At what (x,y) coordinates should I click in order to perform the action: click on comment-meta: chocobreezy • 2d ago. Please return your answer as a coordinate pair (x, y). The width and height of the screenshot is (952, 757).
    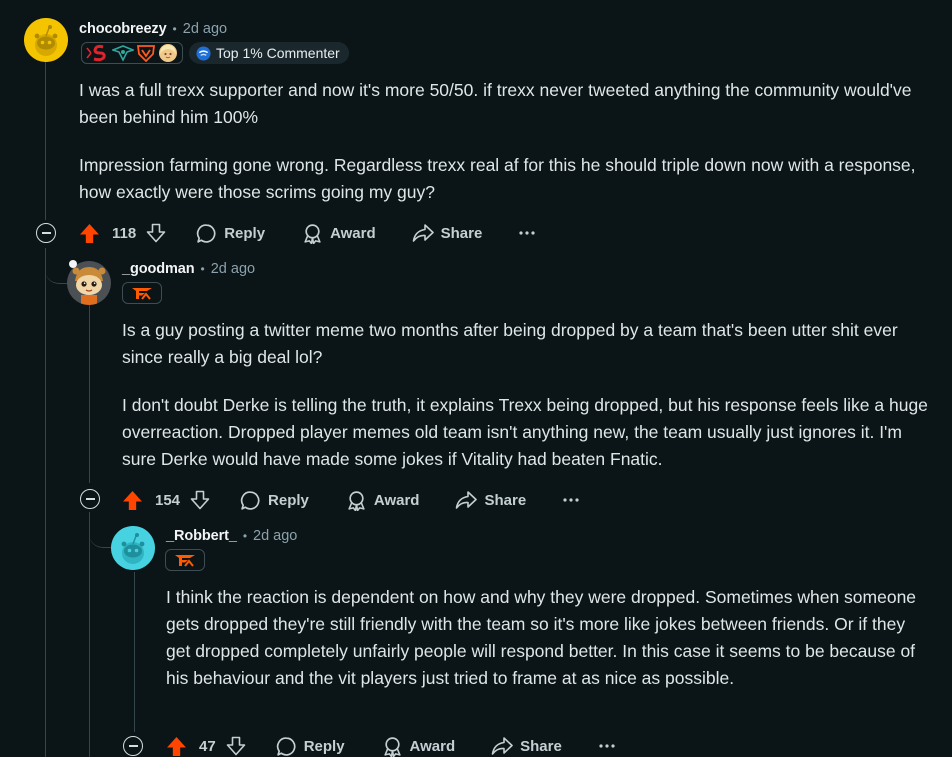
    Looking at the image, I should click on (153, 29).